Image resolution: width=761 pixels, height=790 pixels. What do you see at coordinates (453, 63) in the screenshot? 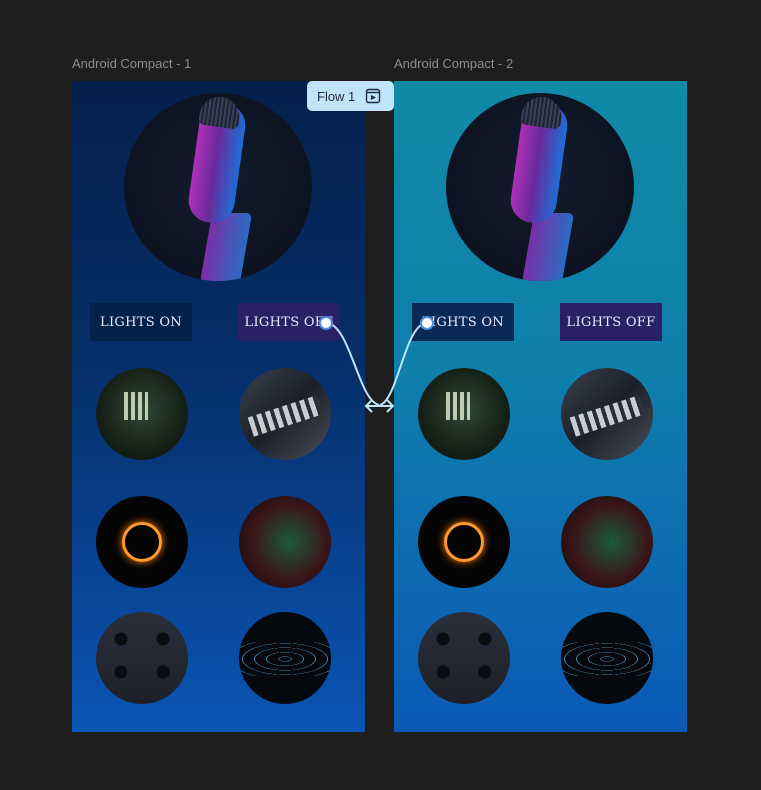
I see `frame-label-2: Android Compact - 2` at bounding box center [453, 63].